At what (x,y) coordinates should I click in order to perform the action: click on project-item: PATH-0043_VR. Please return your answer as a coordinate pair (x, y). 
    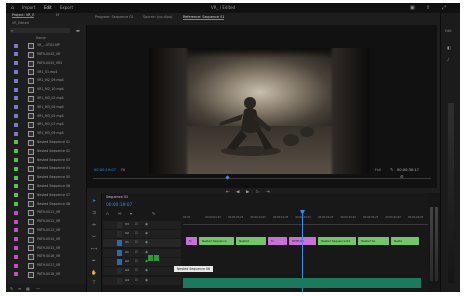
    Looking at the image, I should click on (46, 54).